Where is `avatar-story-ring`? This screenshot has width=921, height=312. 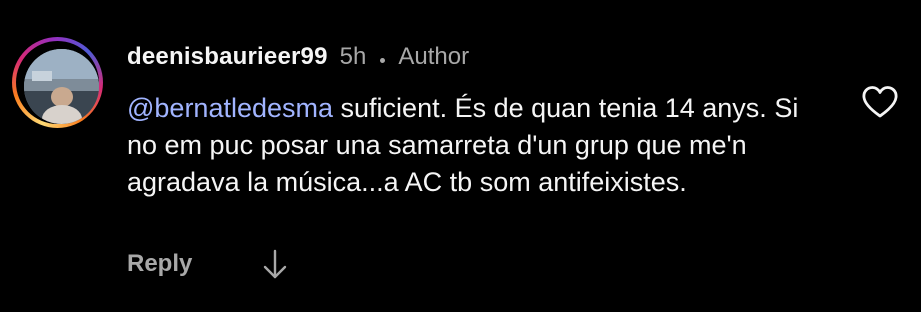 avatar-story-ring is located at coordinates (57, 82).